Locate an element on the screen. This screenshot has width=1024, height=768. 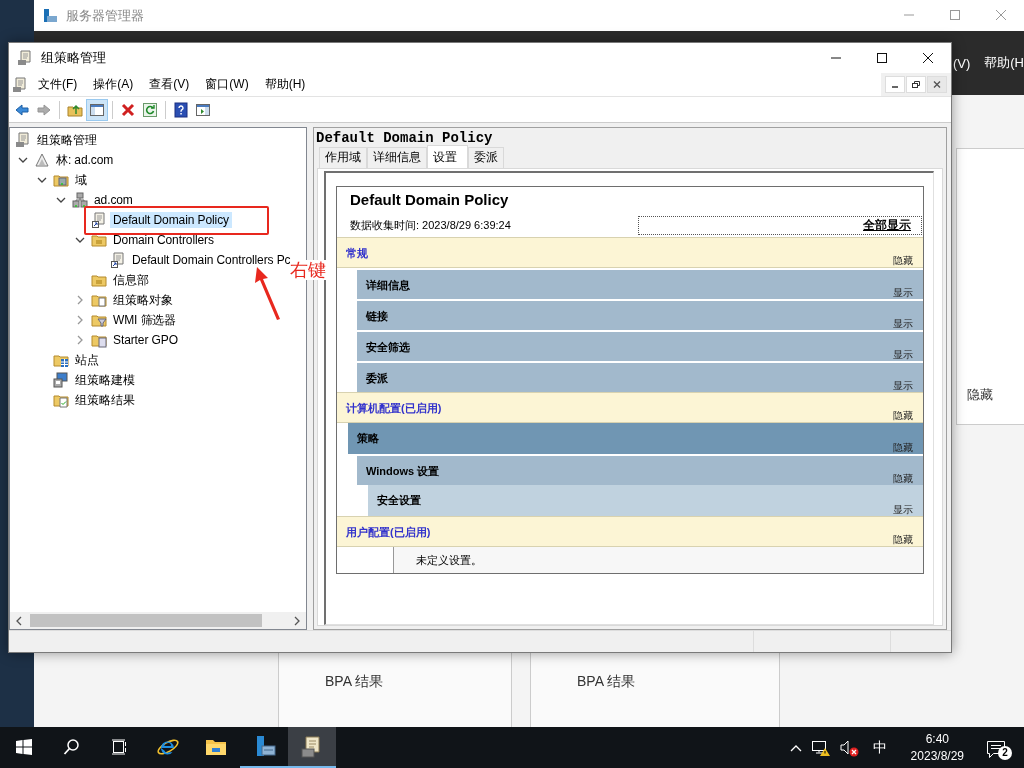
pane-title: Default Domain Policy is located at coordinates (404, 138).